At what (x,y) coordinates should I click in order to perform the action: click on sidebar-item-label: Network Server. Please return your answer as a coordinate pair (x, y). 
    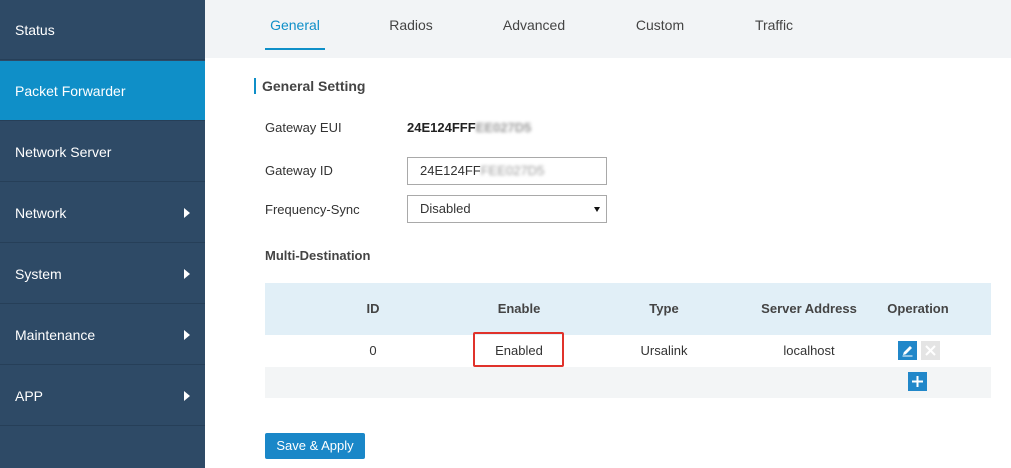
    Looking at the image, I should click on (63, 152).